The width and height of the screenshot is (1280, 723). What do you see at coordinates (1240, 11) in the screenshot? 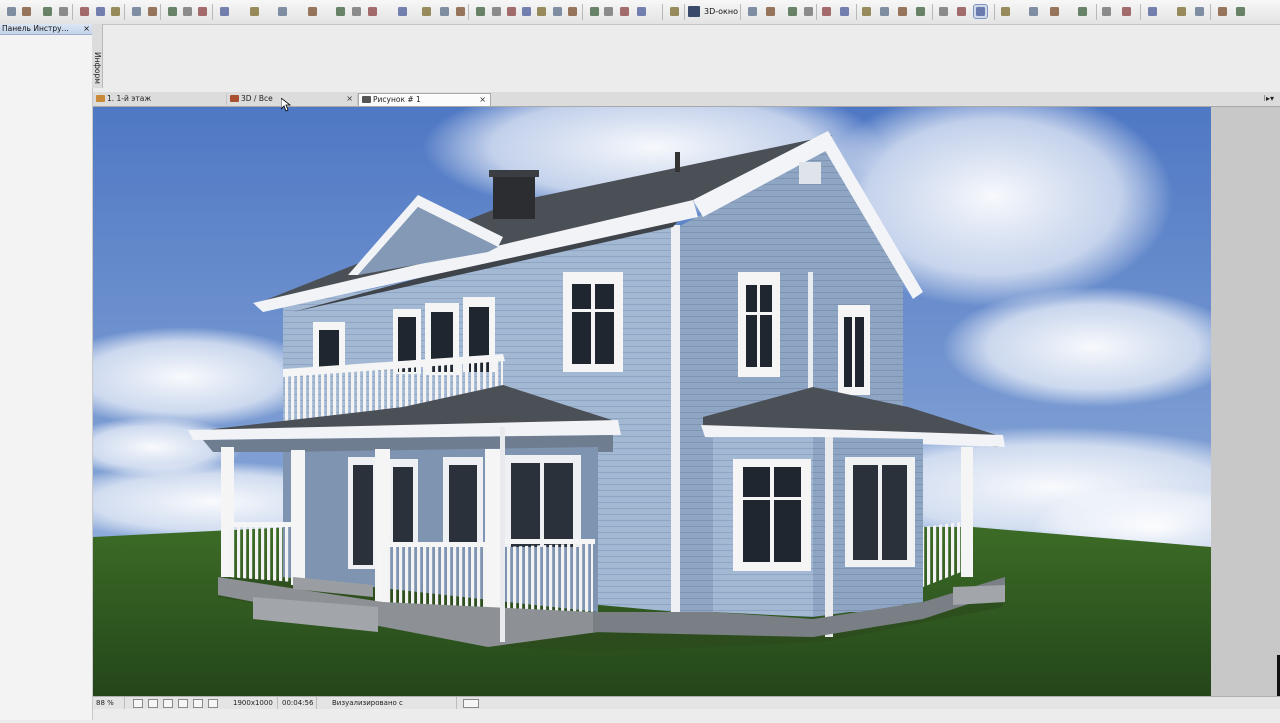
I see `info-button` at bounding box center [1240, 11].